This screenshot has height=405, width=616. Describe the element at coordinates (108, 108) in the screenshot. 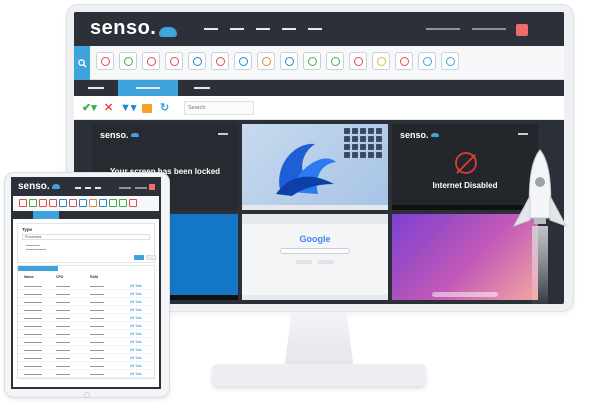

I see `close-icon: ✕` at that location.